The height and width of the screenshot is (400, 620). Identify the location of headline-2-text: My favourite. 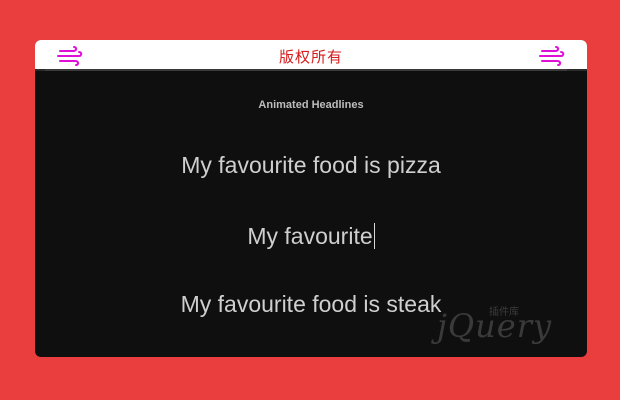
(310, 236).